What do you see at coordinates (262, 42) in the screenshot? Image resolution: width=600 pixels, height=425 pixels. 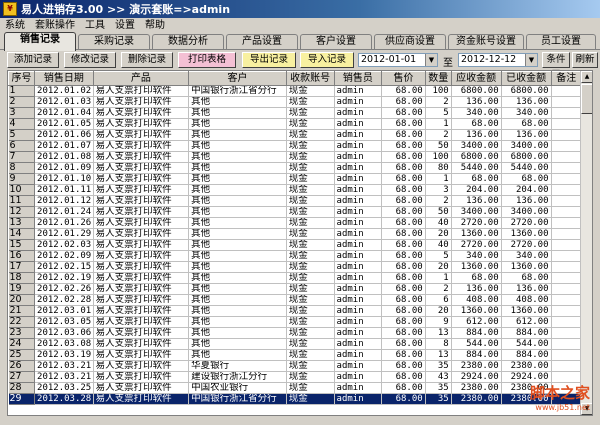 I see `tab-product-settings: 产品设置` at bounding box center [262, 42].